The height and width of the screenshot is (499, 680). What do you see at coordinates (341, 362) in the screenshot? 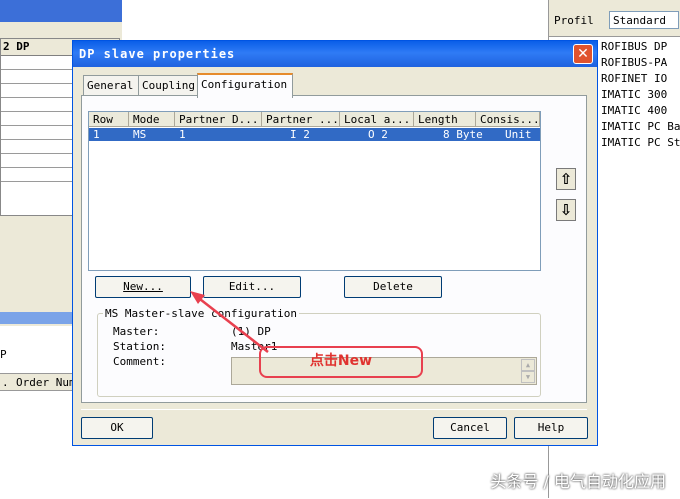
I see `annotation-callout: 点击New` at bounding box center [341, 362].